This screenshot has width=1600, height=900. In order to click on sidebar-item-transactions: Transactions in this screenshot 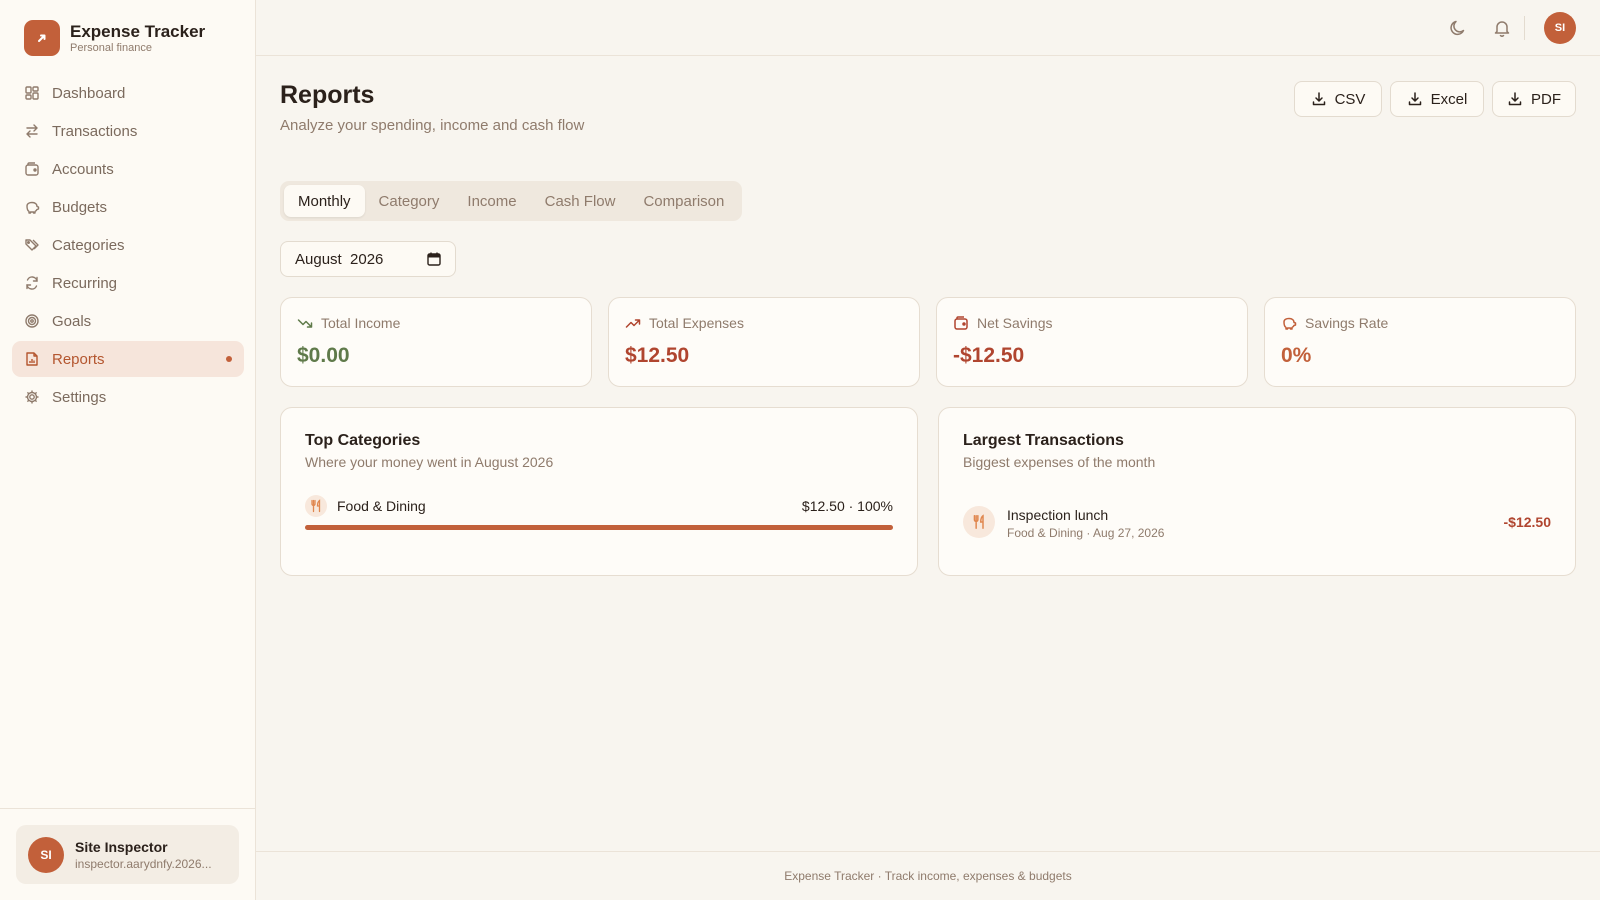, I will do `click(128, 131)`.